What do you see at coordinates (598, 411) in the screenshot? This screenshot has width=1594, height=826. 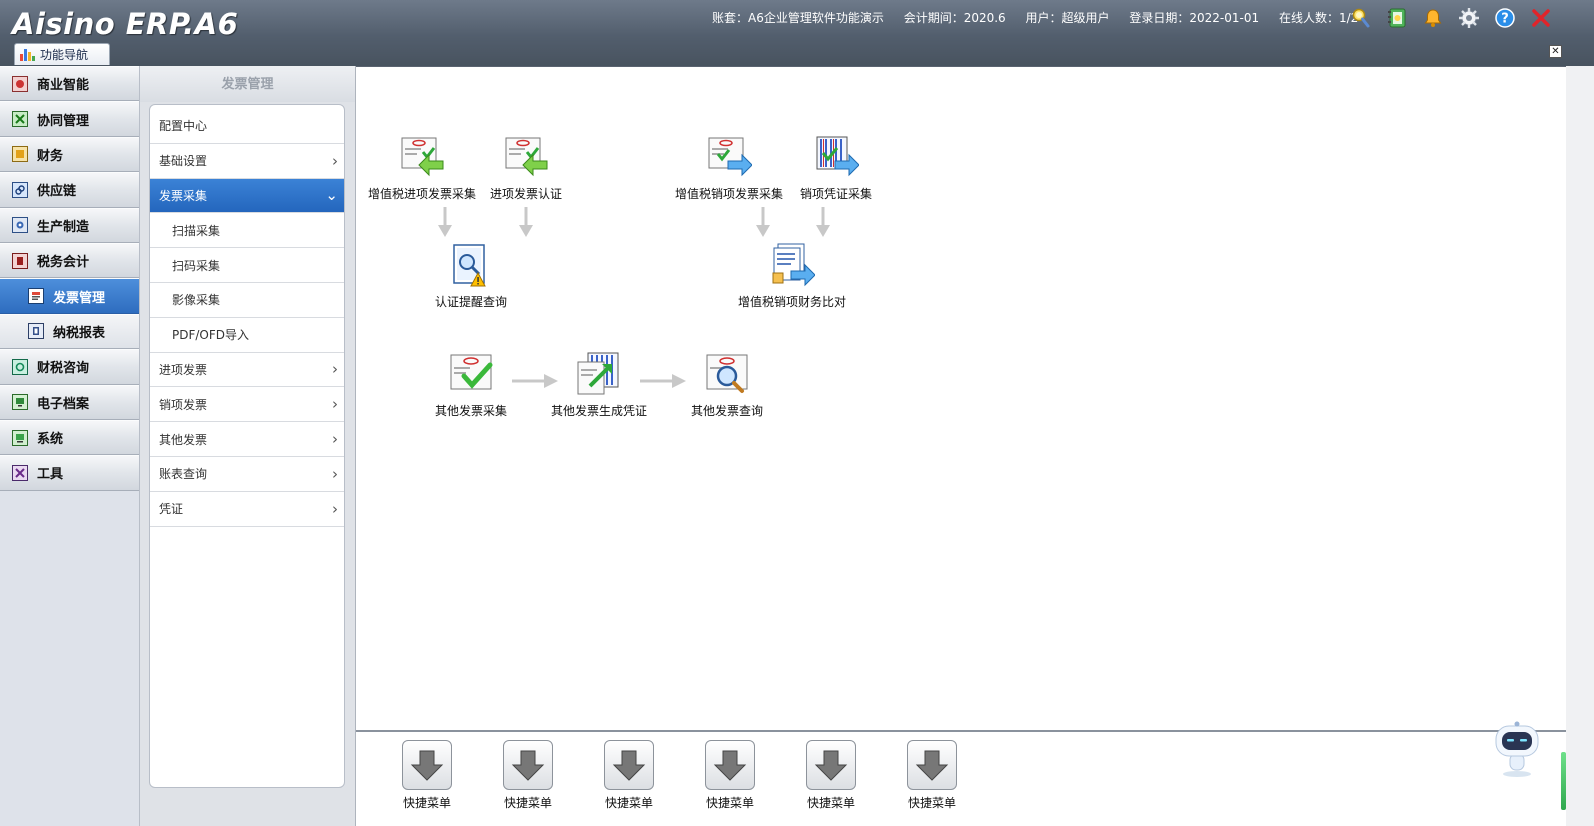 I see `node-label: 其他发票生成凭证` at bounding box center [598, 411].